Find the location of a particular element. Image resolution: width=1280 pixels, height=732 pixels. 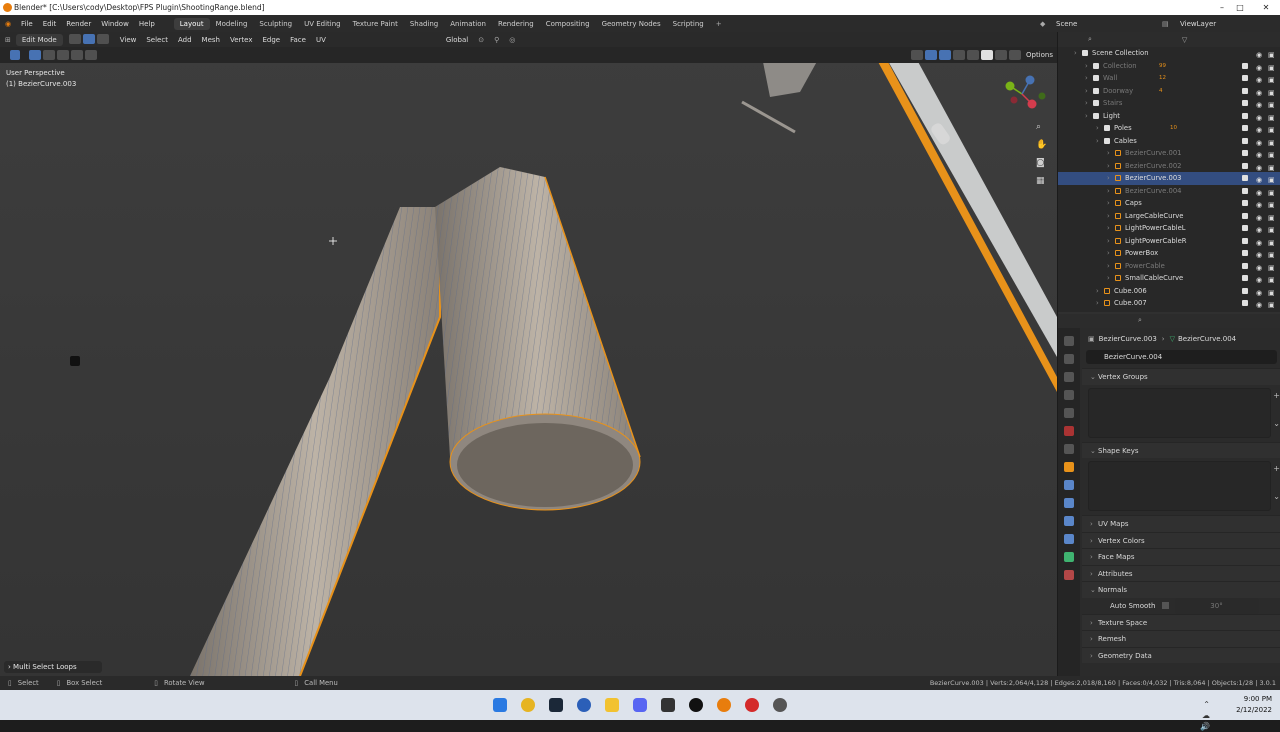

chrome-icon is located at coordinates (528, 705).